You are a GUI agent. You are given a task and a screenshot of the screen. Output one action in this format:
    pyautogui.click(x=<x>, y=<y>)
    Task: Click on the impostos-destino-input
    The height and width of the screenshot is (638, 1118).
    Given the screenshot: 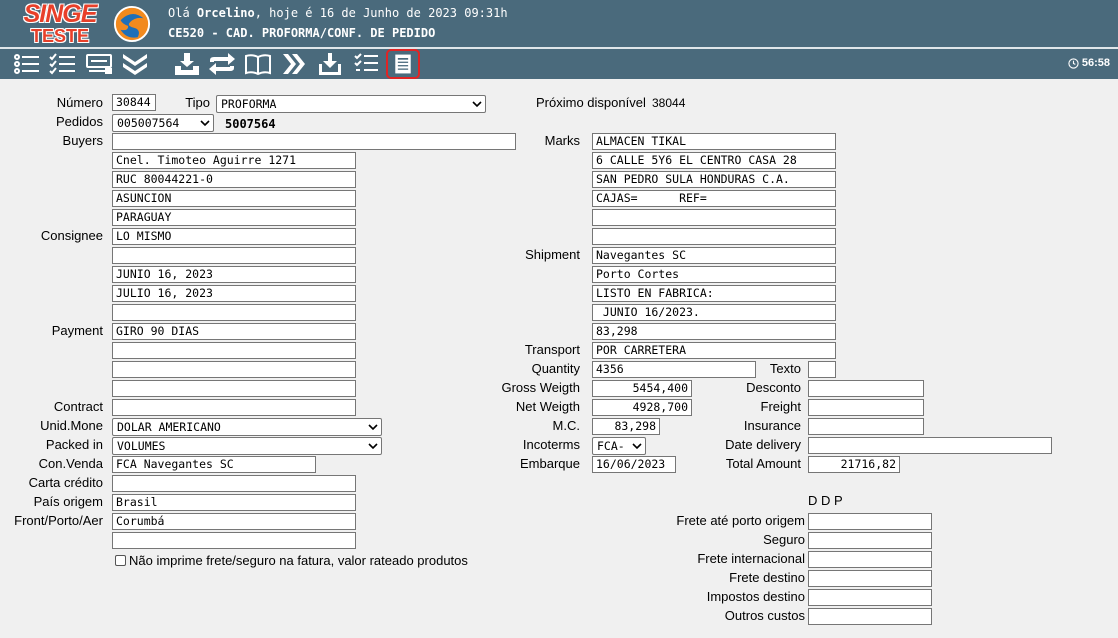 What is the action you would take?
    pyautogui.click(x=870, y=597)
    